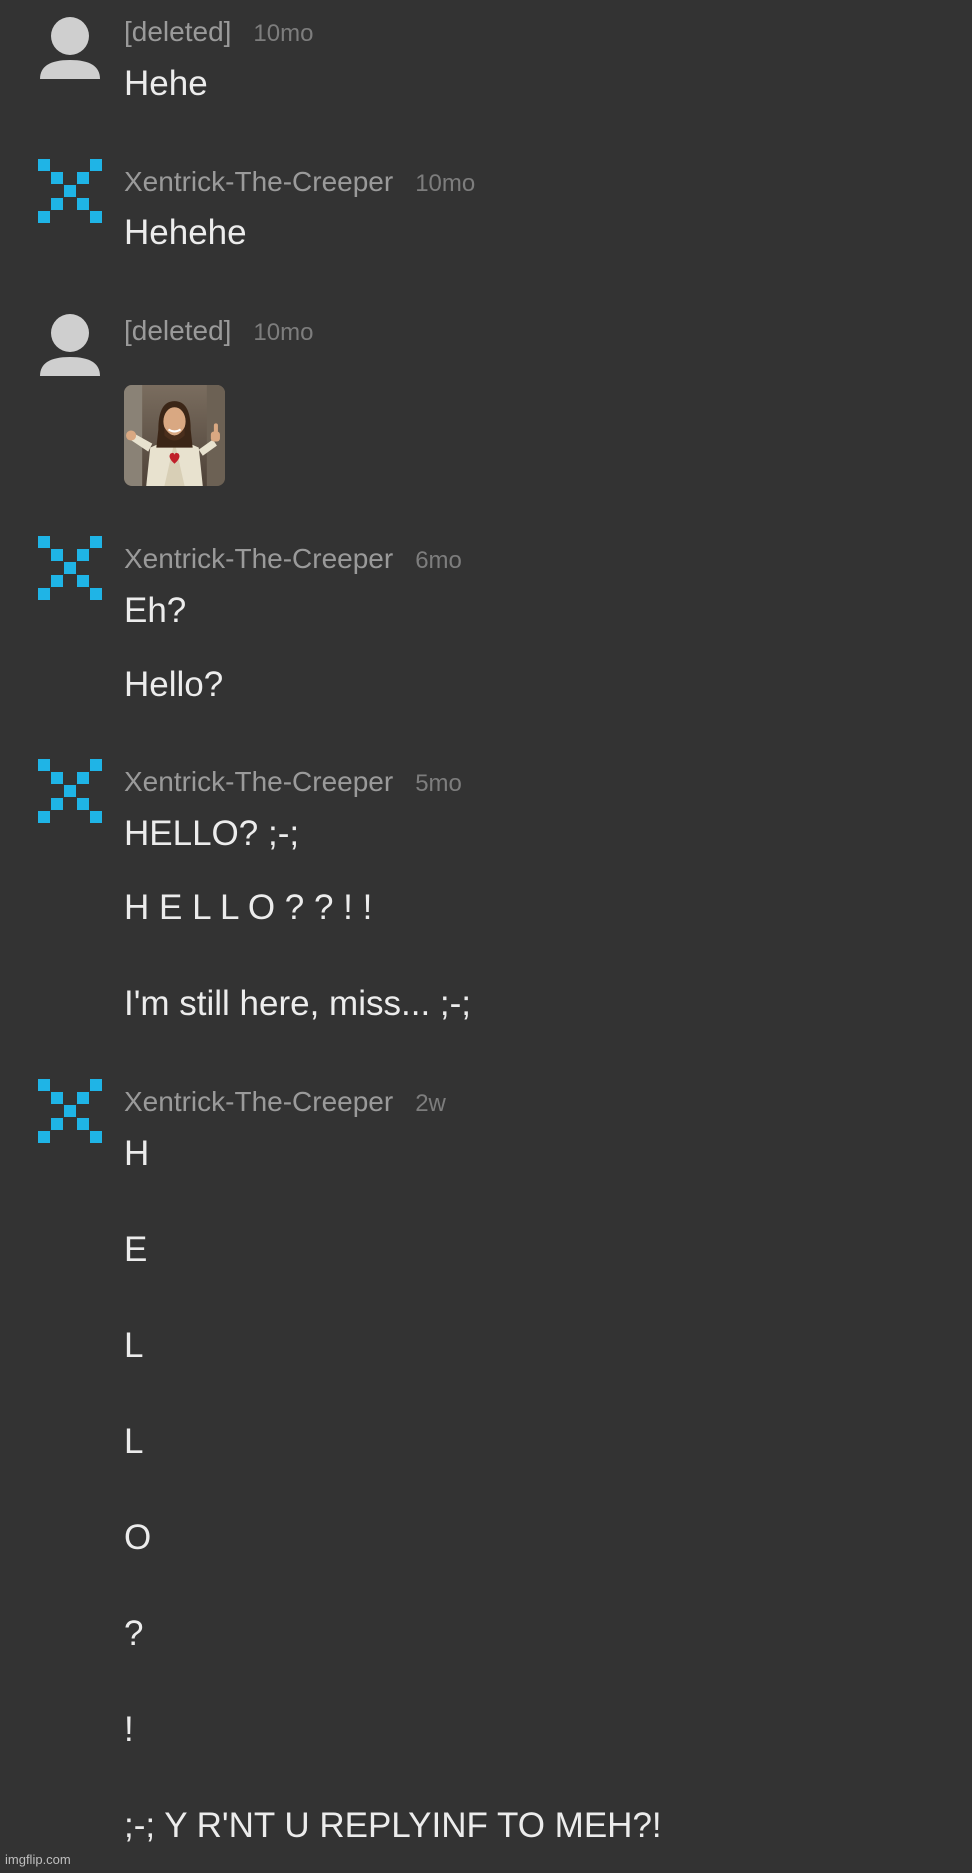 Image resolution: width=972 pixels, height=1873 pixels. What do you see at coordinates (393, 1825) in the screenshot?
I see `comment-6-line-8: ;-; Y R'NT U REPLYINF TO MEH?!` at bounding box center [393, 1825].